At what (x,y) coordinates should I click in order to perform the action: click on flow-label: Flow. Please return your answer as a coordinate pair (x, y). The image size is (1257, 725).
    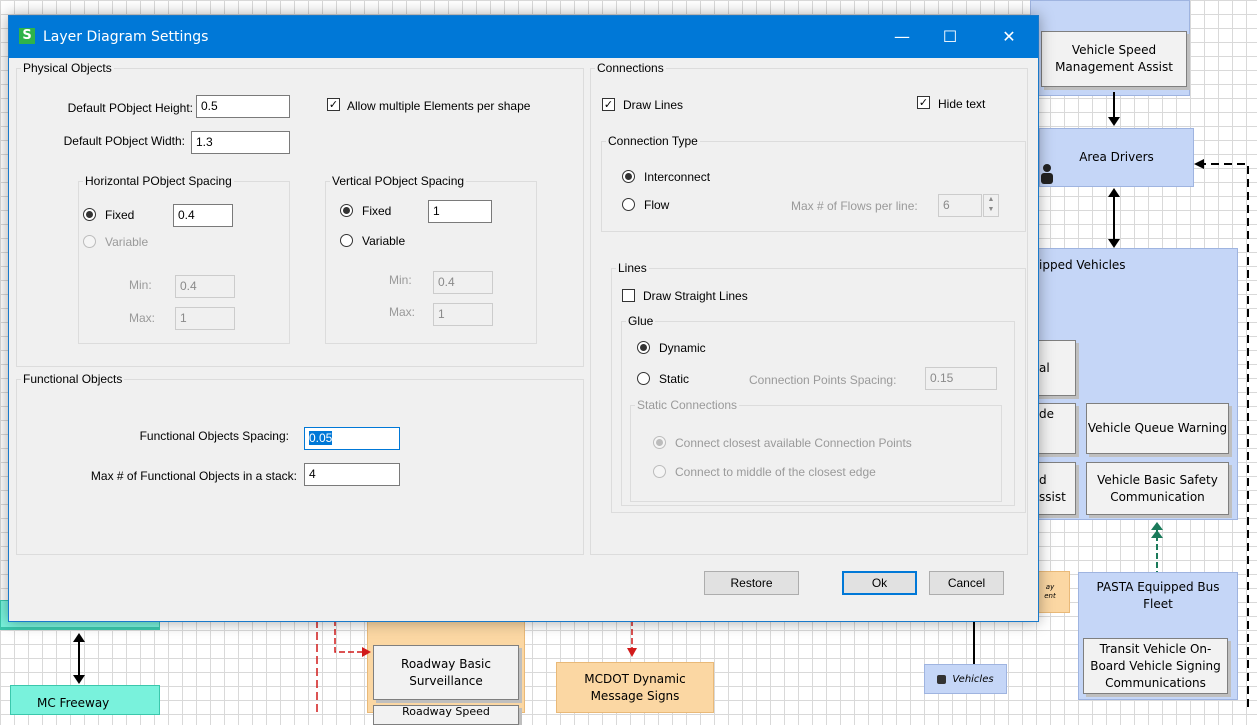
    Looking at the image, I should click on (657, 205).